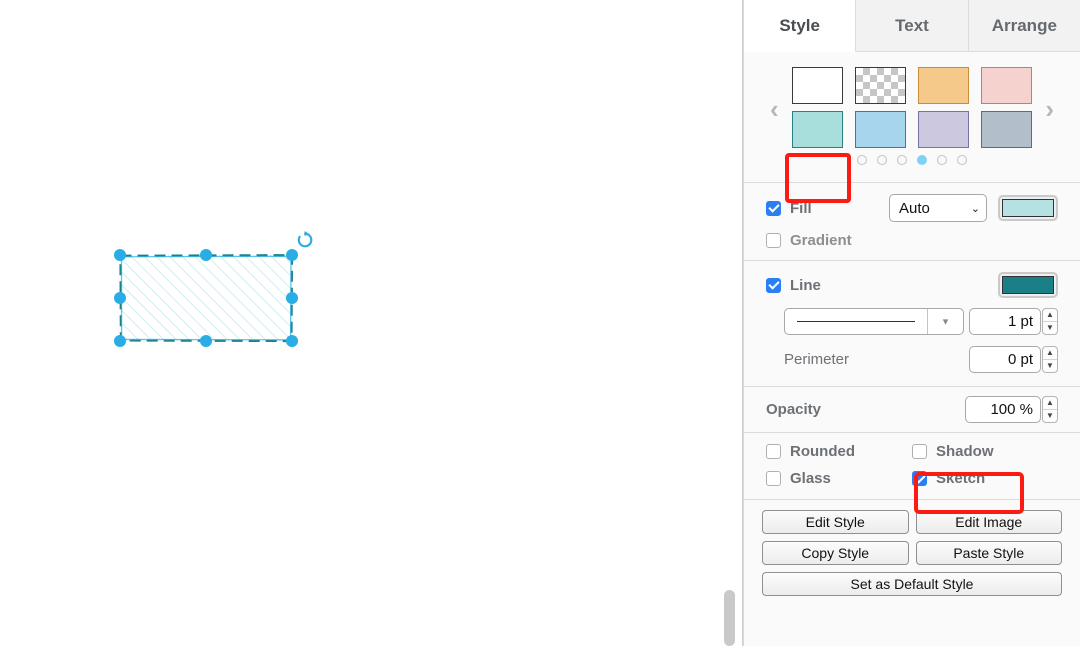 Image resolution: width=1080 pixels, height=646 pixels. Describe the element at coordinates (880, 85) in the screenshot. I see `style-swatch-transparent` at that location.